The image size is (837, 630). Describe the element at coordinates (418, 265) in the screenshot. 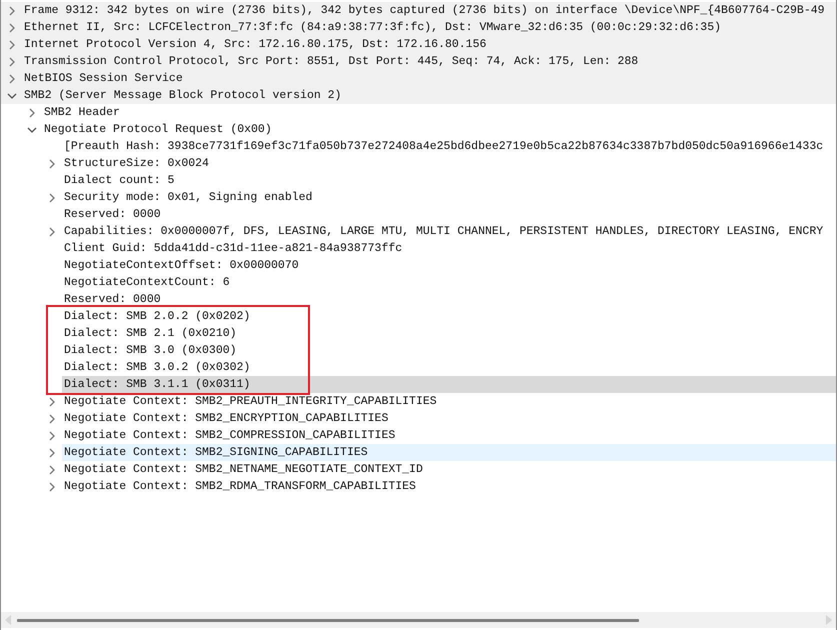

I see `tree-item: NegotiateContextOffset: 0x00000070` at that location.